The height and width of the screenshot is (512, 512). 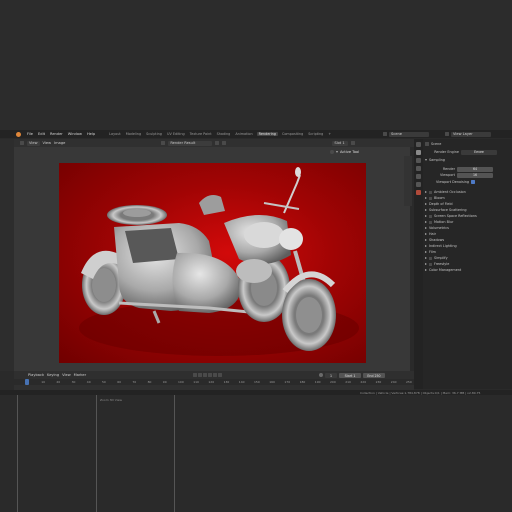 I want to click on blender-logo-icon, so click(x=18, y=134).